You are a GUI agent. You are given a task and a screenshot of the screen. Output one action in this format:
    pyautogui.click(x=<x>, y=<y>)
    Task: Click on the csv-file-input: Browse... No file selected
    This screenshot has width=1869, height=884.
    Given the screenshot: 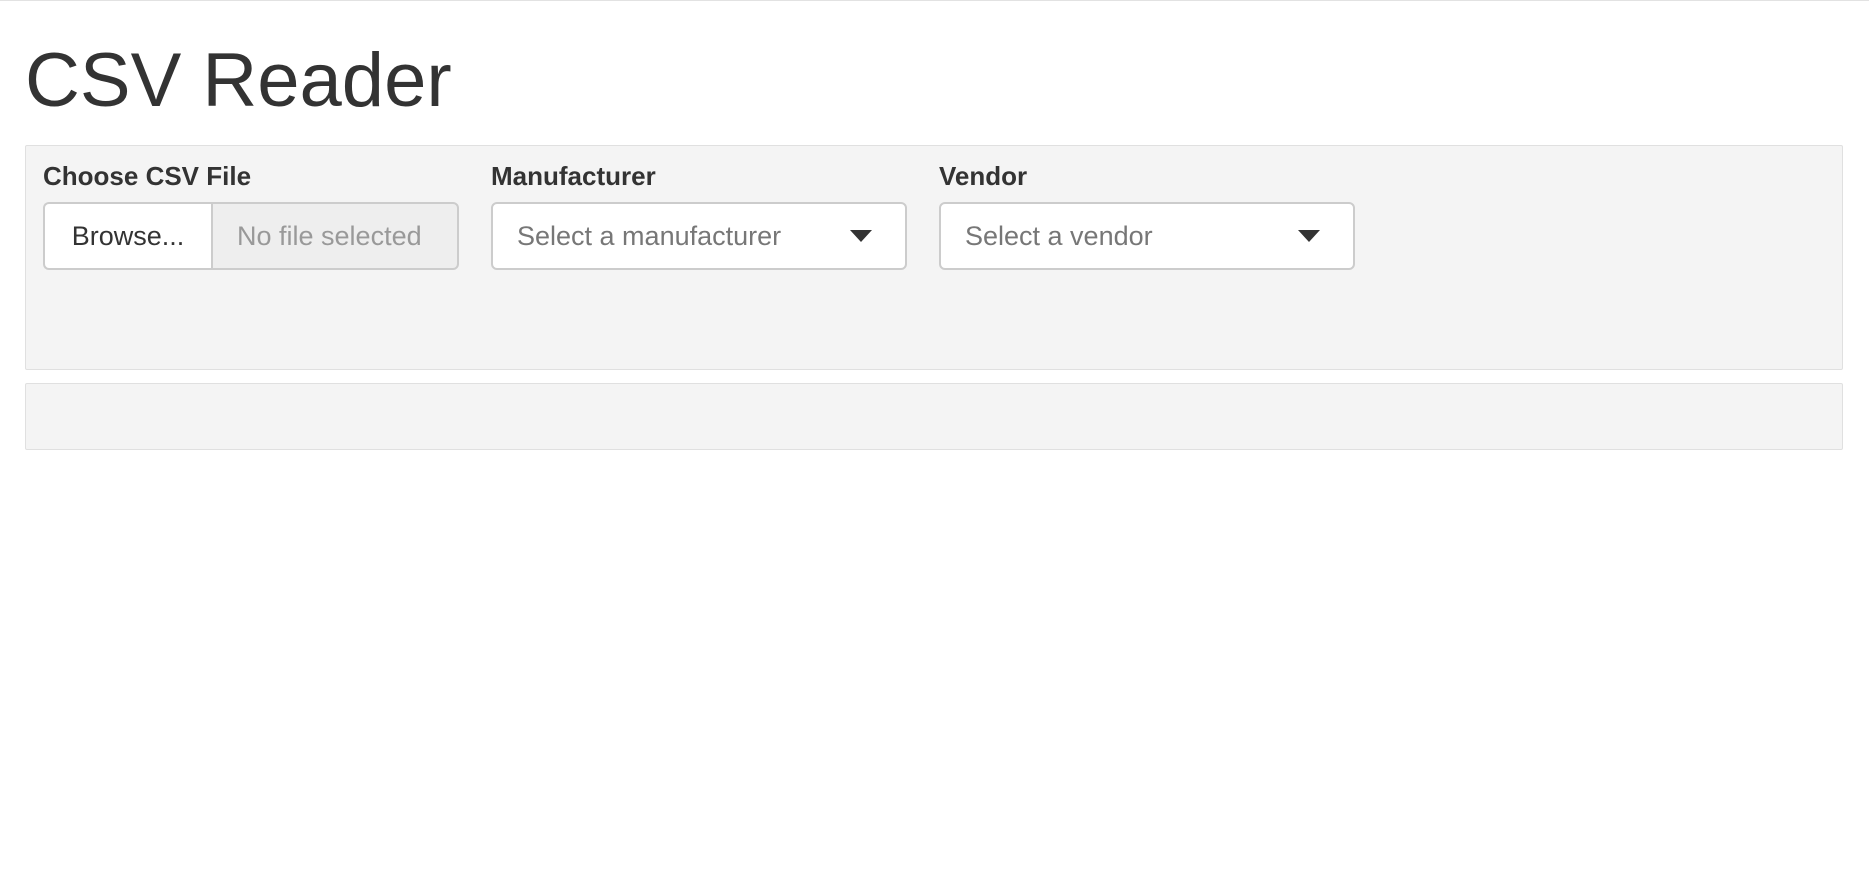 What is the action you would take?
    pyautogui.click(x=251, y=236)
    